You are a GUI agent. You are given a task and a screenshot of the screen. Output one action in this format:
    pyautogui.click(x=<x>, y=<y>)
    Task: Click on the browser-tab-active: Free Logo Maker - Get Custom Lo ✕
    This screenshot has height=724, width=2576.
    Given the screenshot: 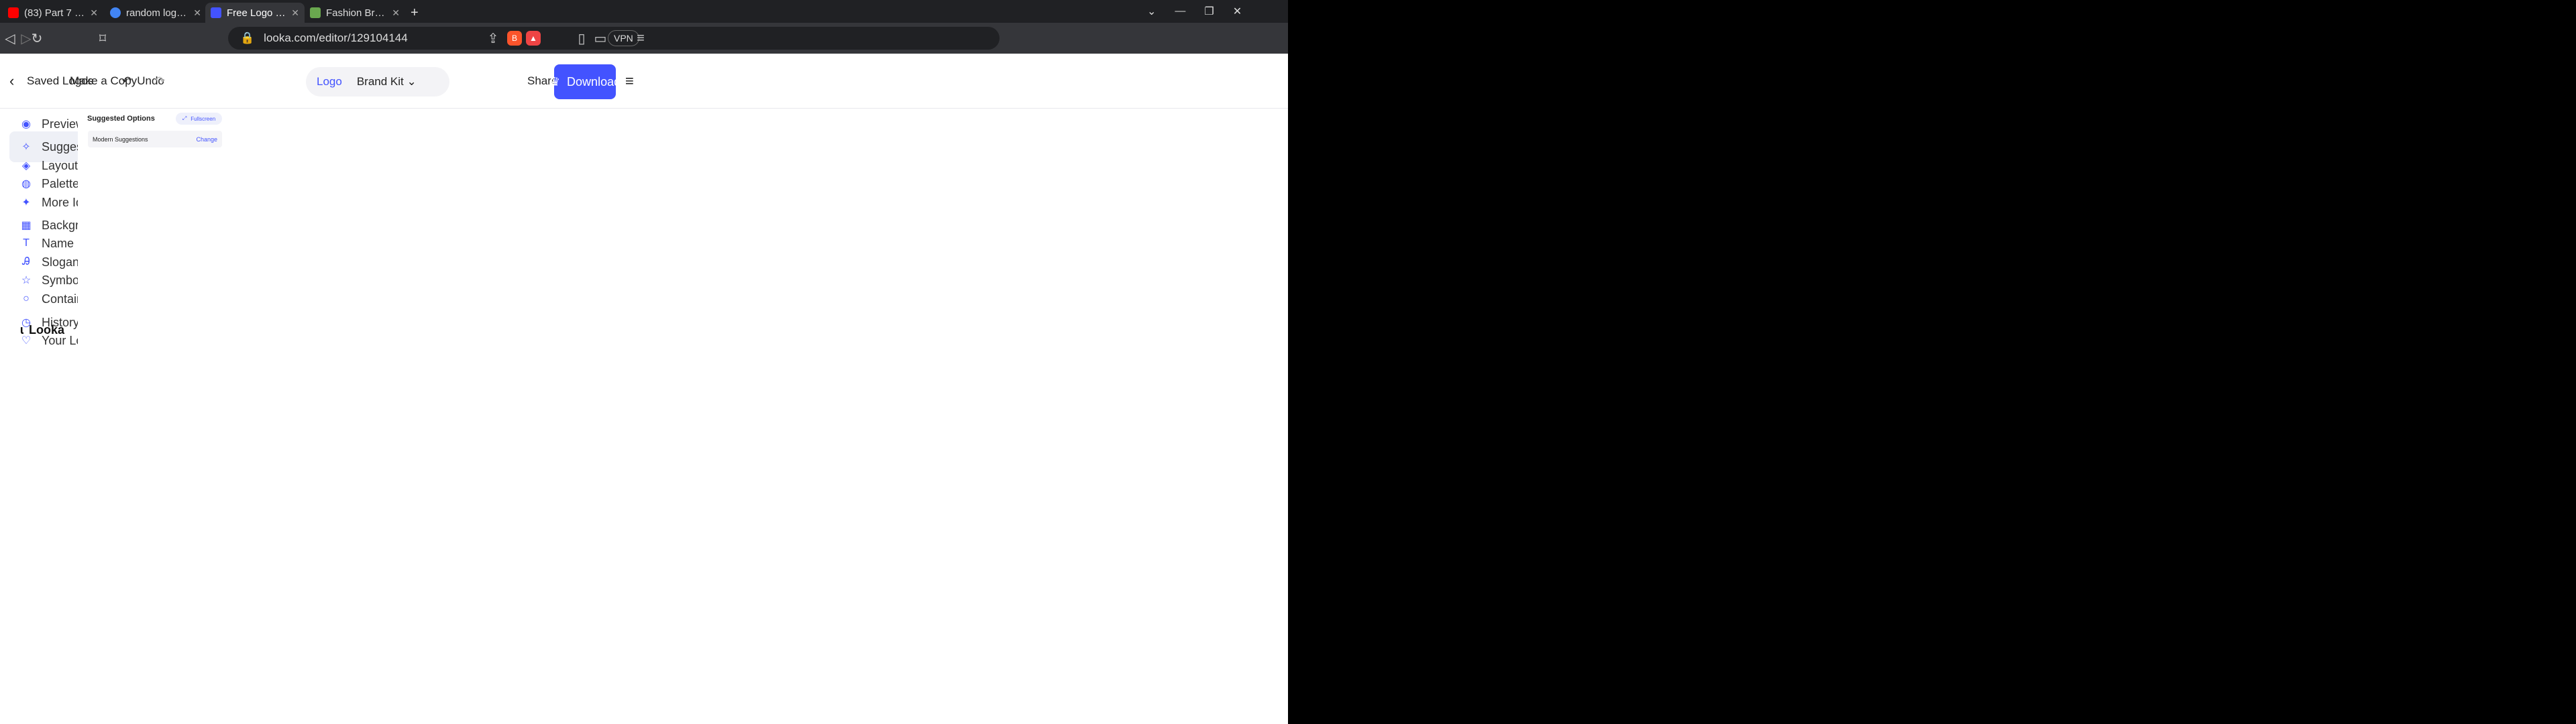 What is the action you would take?
    pyautogui.click(x=255, y=13)
    